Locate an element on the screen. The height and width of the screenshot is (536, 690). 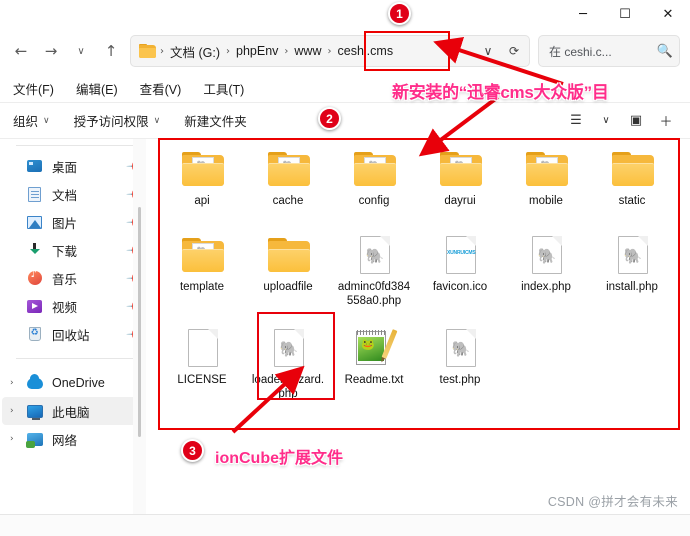
sidebar-item-downloads: 下载 📌 is located at coordinates (75, 250).